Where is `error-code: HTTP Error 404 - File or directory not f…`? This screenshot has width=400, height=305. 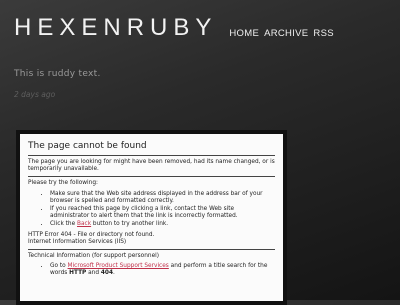 error-code: HTTP Error 404 - File or directory not f… is located at coordinates (91, 234).